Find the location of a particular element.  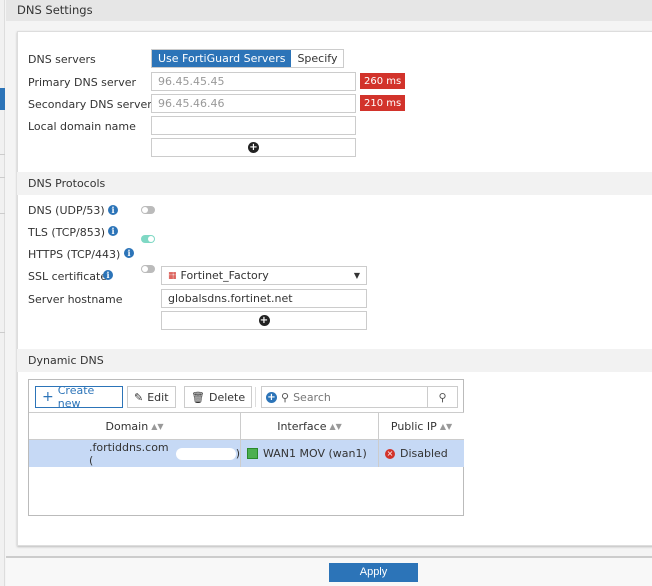

ssl-certificate-label: SSL certificate is located at coordinates (68, 276).